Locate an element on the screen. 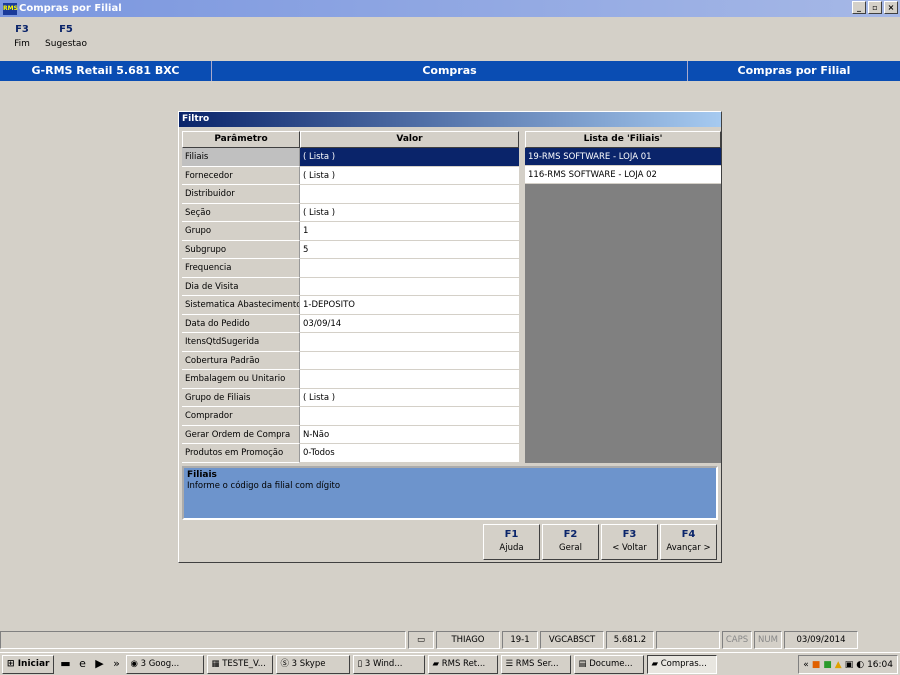 The height and width of the screenshot is (675, 900). show-desktop-icon: ▬ is located at coordinates (65, 664).